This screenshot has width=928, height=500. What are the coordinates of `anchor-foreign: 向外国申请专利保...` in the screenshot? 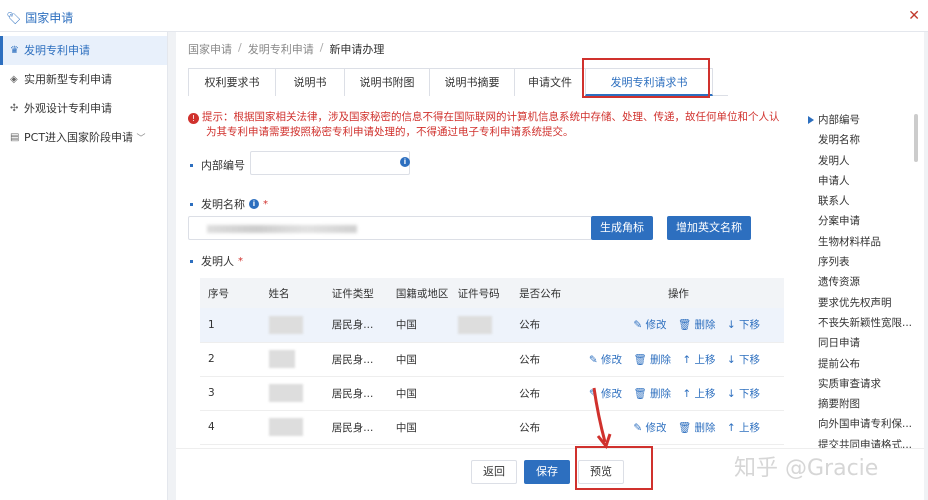 It's located at (860, 424).